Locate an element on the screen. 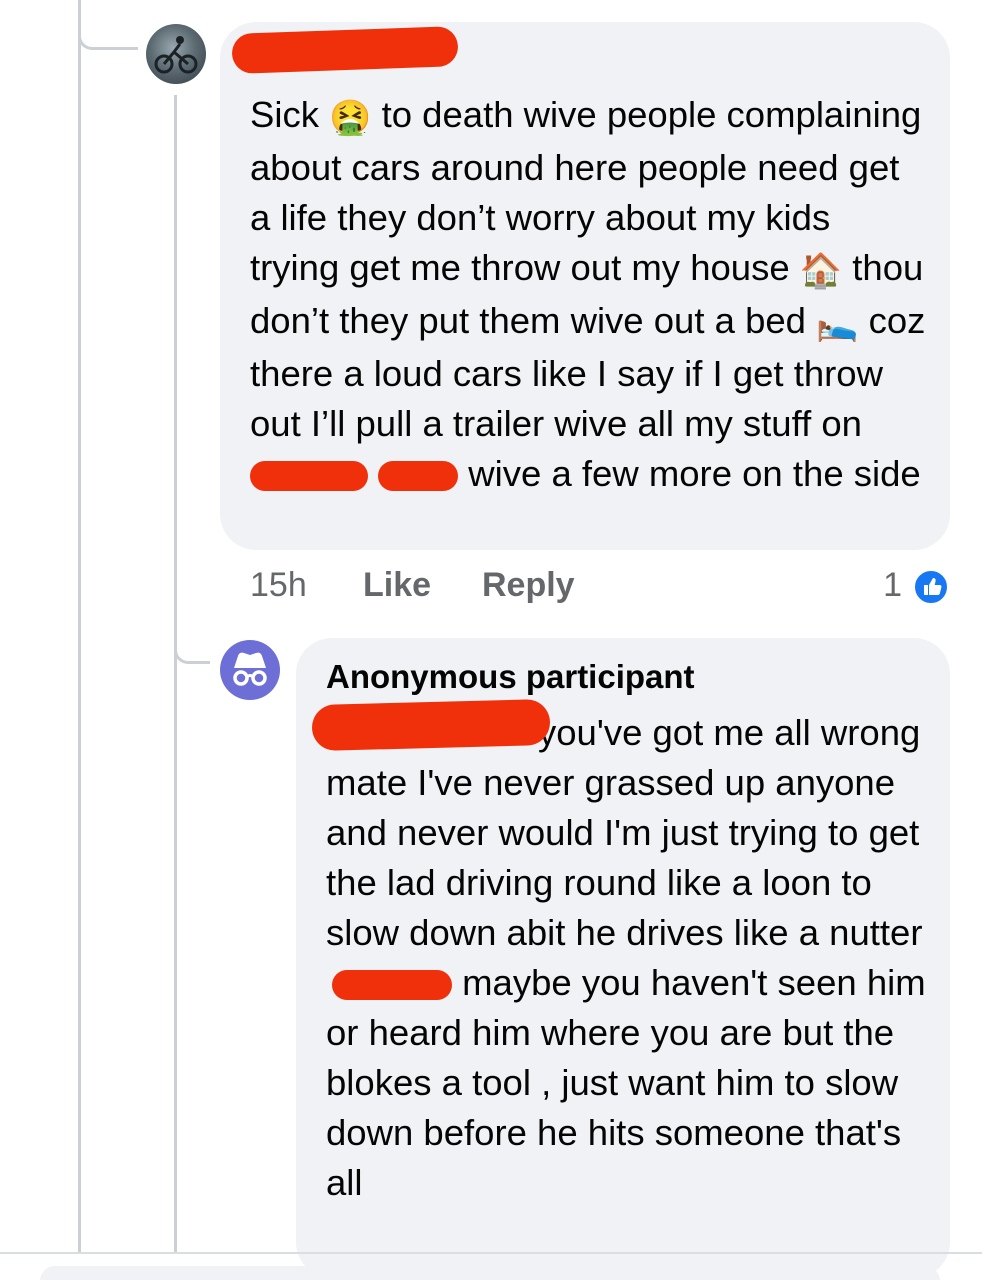 Image resolution: width=982 pixels, height=1280 pixels. redacted-tagged-name is located at coordinates (431, 725).